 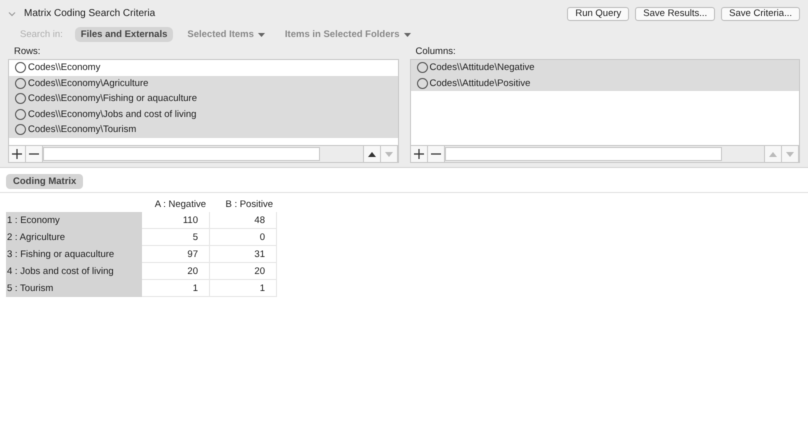 What do you see at coordinates (74, 237) in the screenshot?
I see `row-header: 2 : Agriculture` at bounding box center [74, 237].